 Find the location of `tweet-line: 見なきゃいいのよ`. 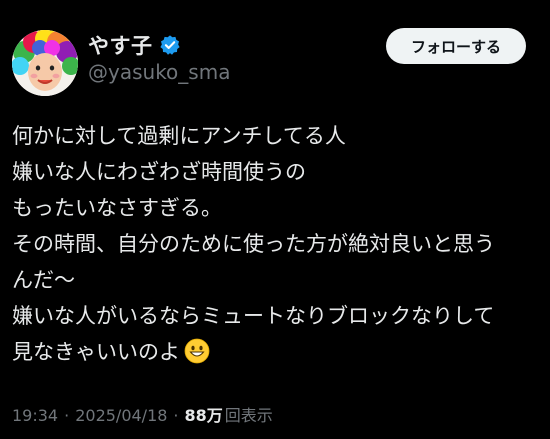

tweet-line: 見なきゃいいのよ is located at coordinates (96, 352).